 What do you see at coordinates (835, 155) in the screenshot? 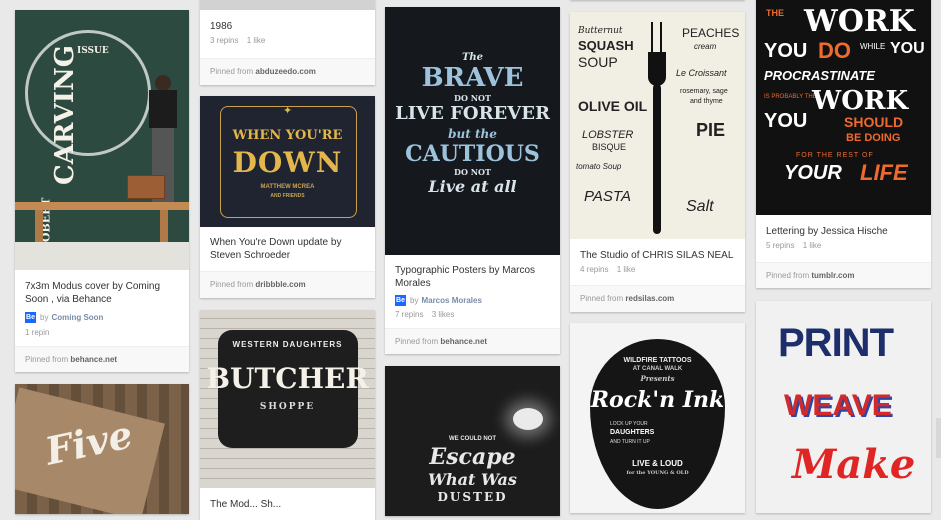
I see `poster-text: FOR THE REST OF` at bounding box center [835, 155].